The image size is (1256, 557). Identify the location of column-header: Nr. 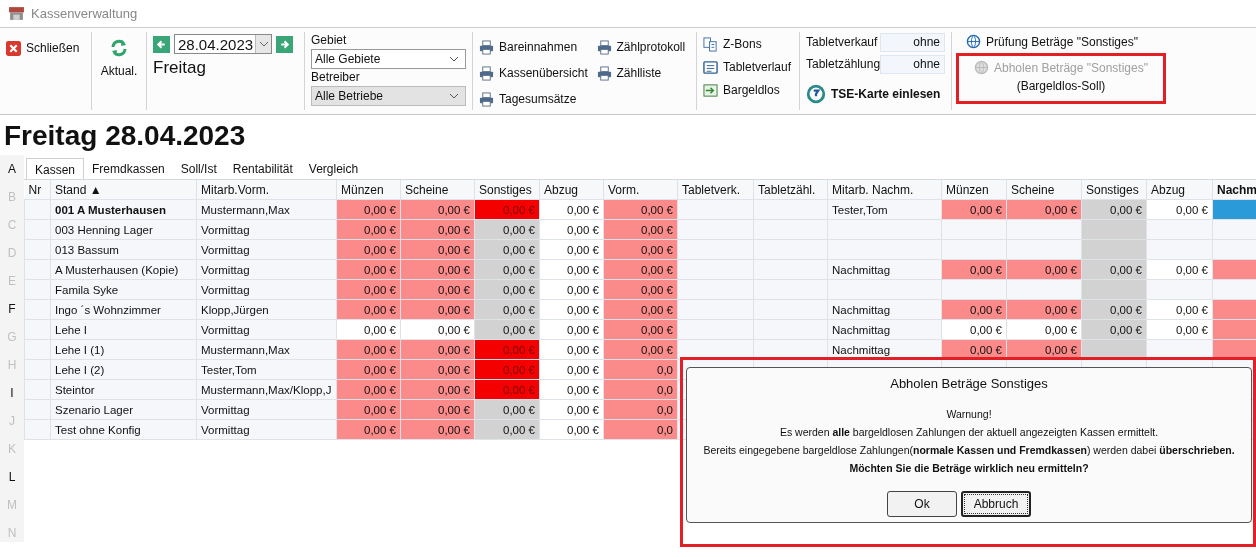
(37, 190).